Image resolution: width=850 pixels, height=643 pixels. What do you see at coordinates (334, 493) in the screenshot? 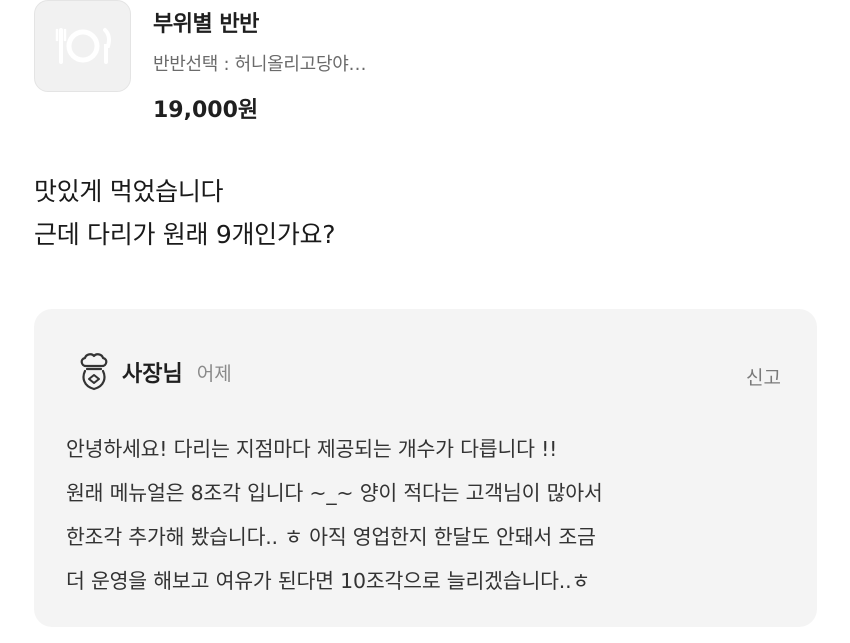
I see `reply-line: 원래 메뉴얼은 8조각 입니다 ~_~ 양이 적다는 고객님이 많아서` at bounding box center [334, 493].